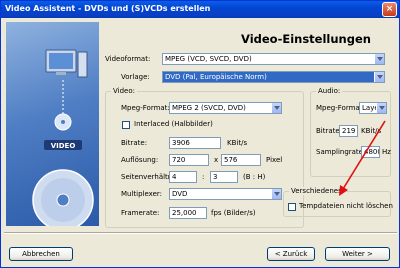 The width and height of the screenshot is (400, 268). What do you see at coordinates (200, 233) in the screenshot?
I see `footer-separator` at bounding box center [200, 233].